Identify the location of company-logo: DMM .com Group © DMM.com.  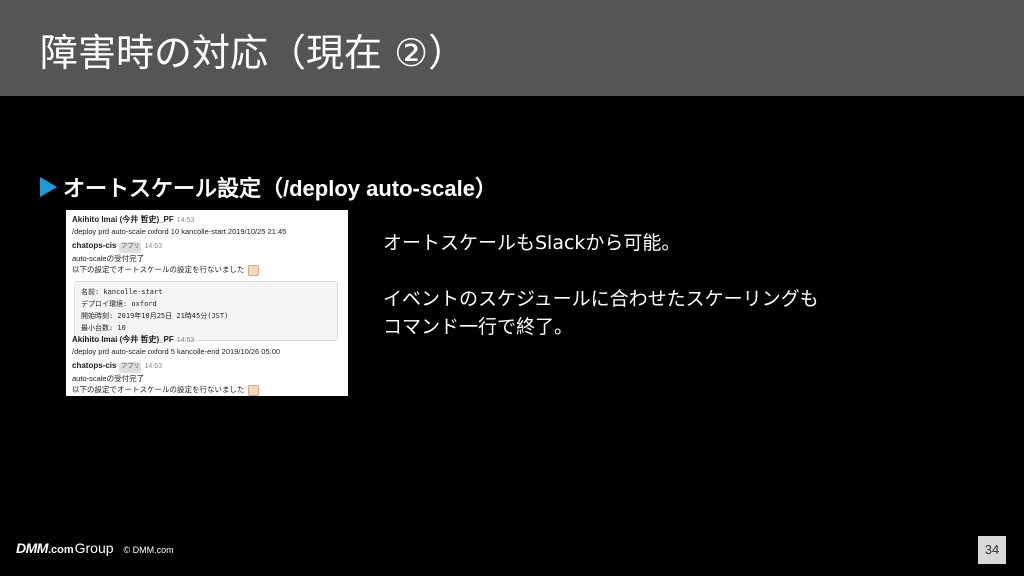
(95, 548).